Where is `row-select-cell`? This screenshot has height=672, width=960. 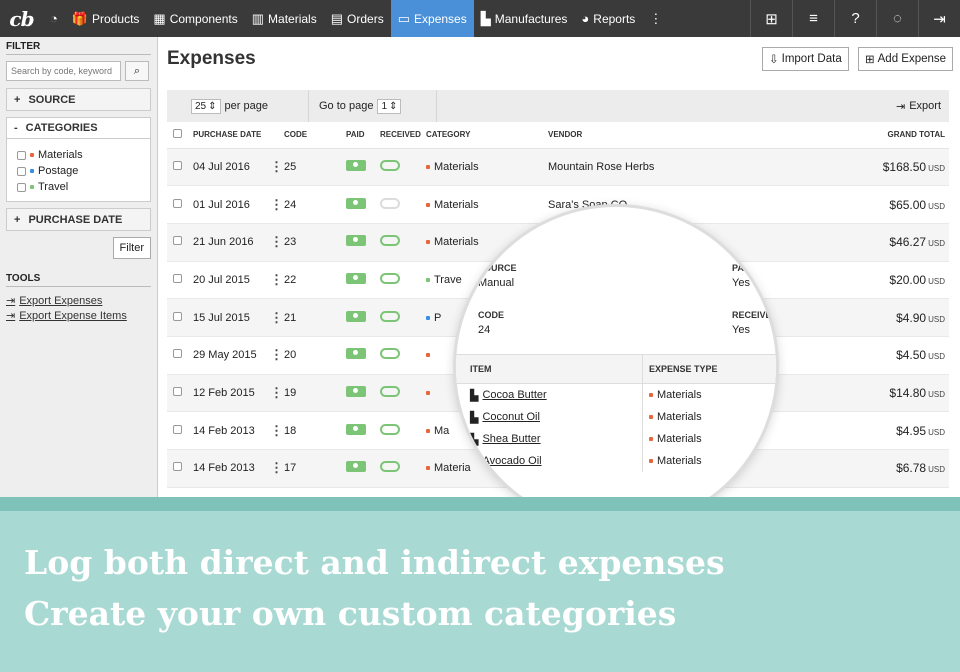 row-select-cell is located at coordinates (180, 431).